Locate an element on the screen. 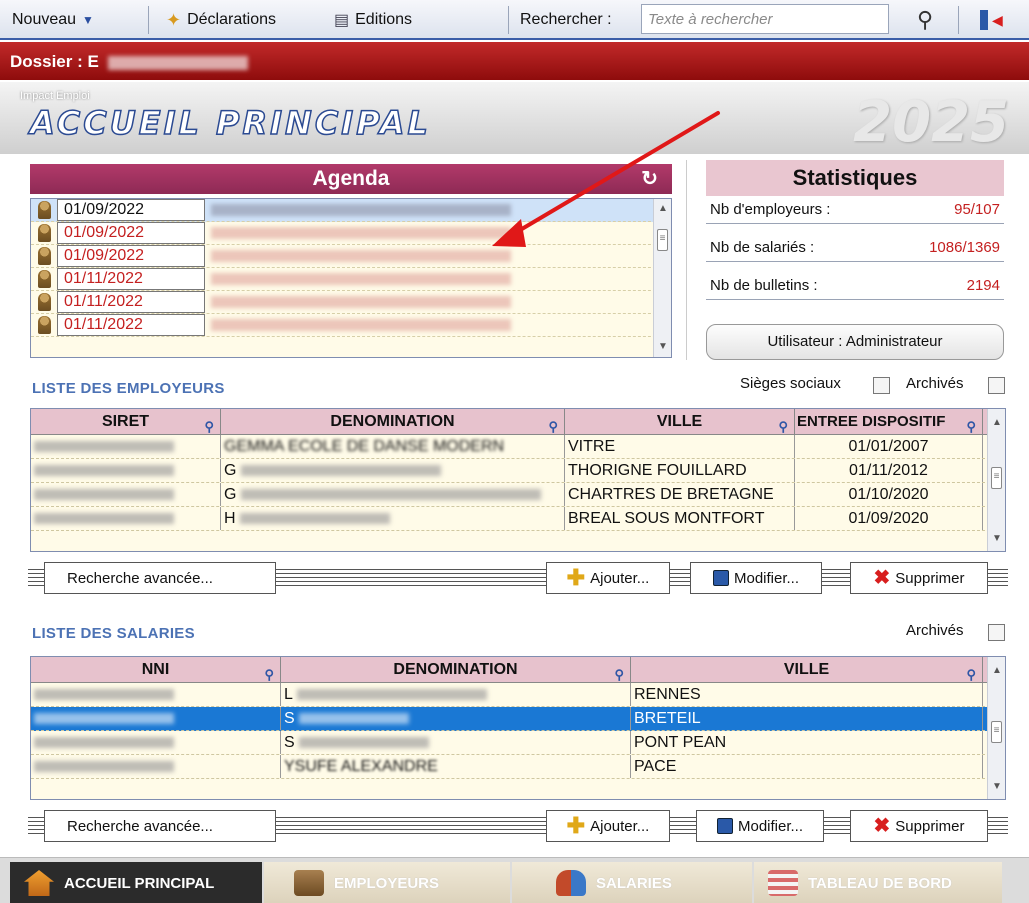  agenda-date: 01/11/2022 is located at coordinates (131, 302).